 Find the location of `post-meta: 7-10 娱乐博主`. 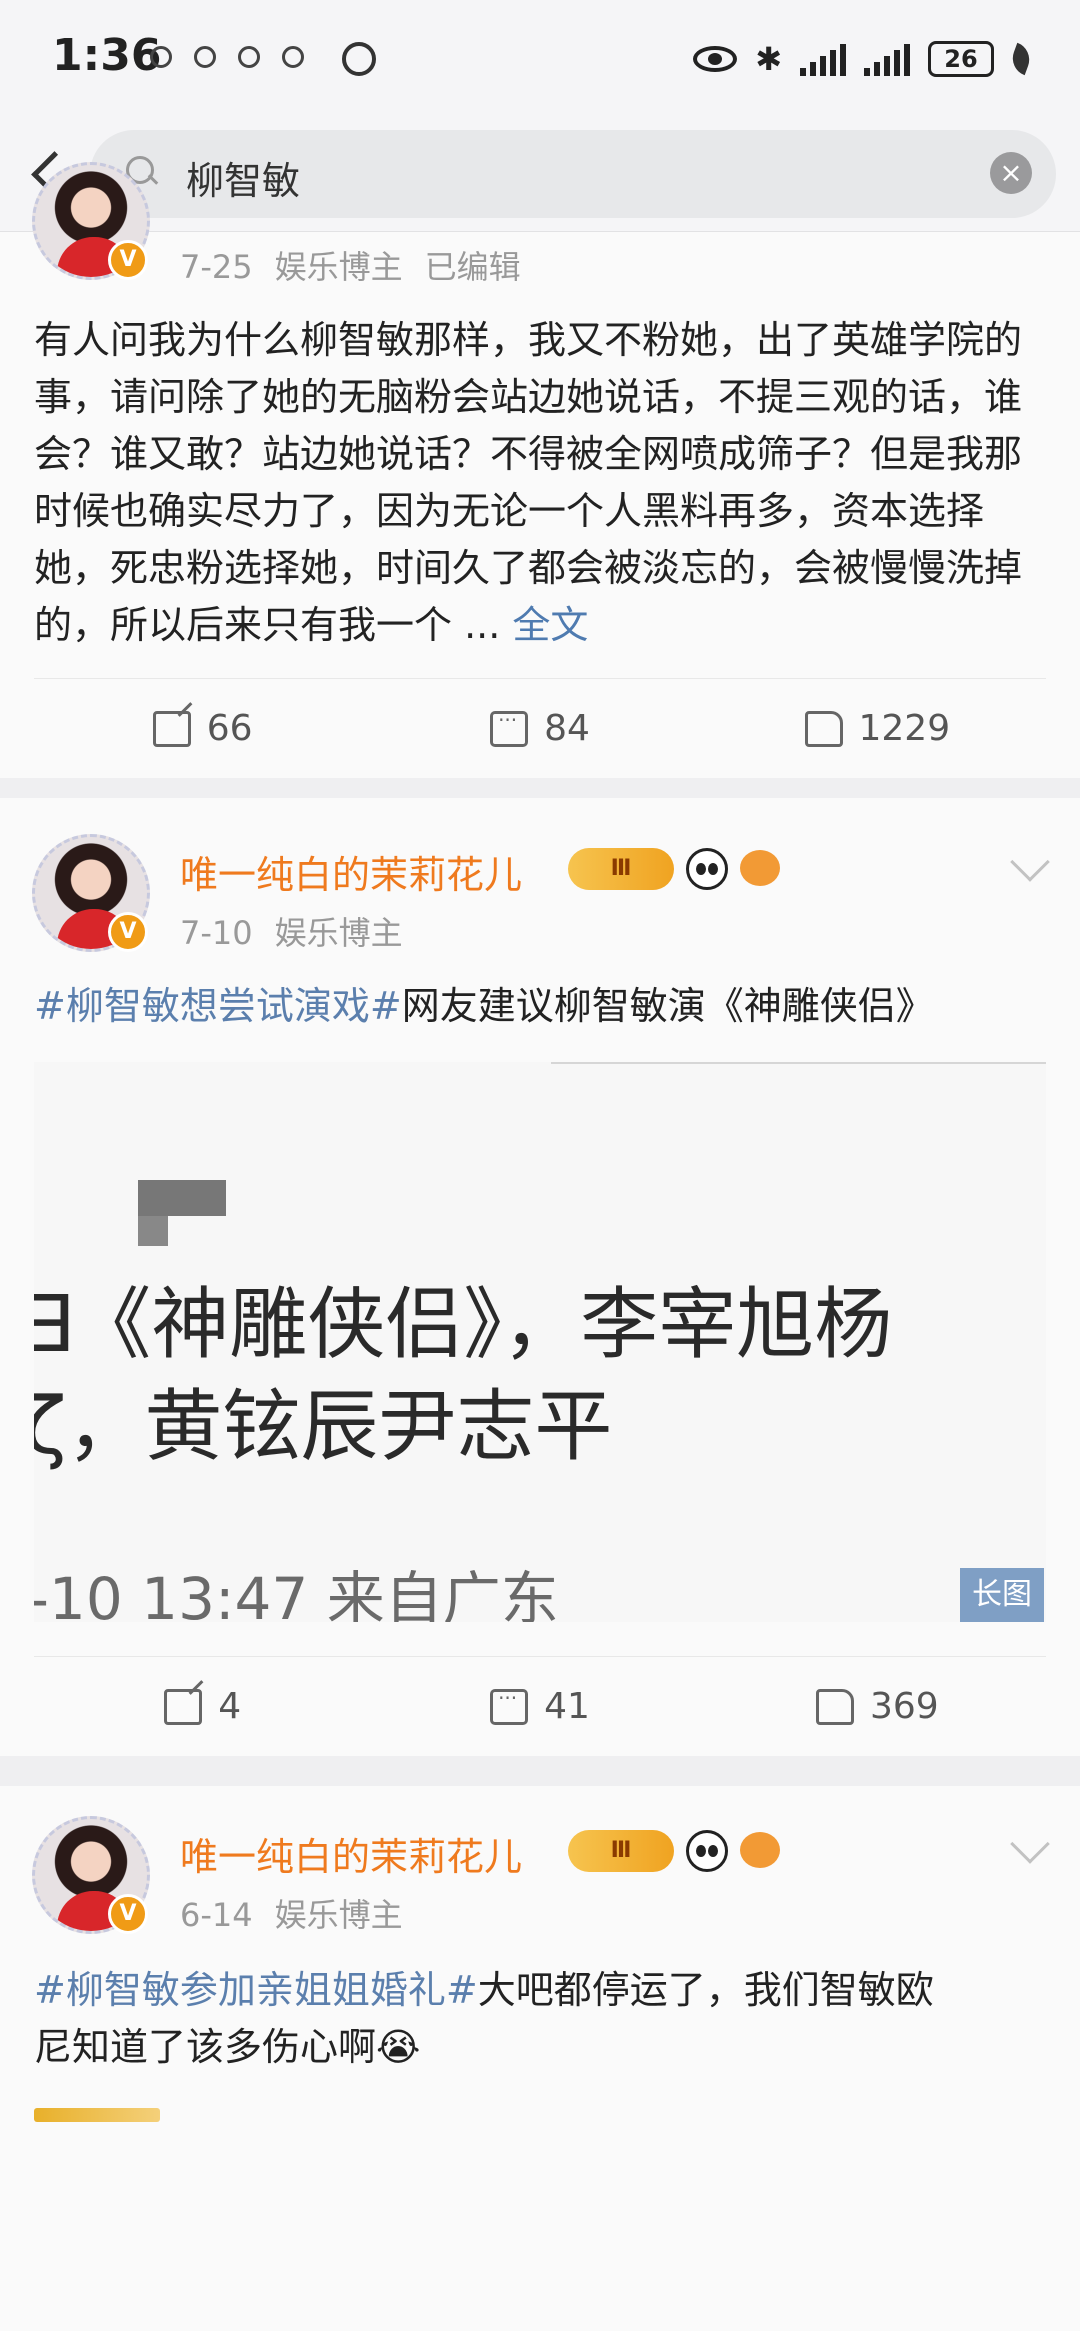

post-meta: 7-10 娱乐博主 is located at coordinates (302, 931).